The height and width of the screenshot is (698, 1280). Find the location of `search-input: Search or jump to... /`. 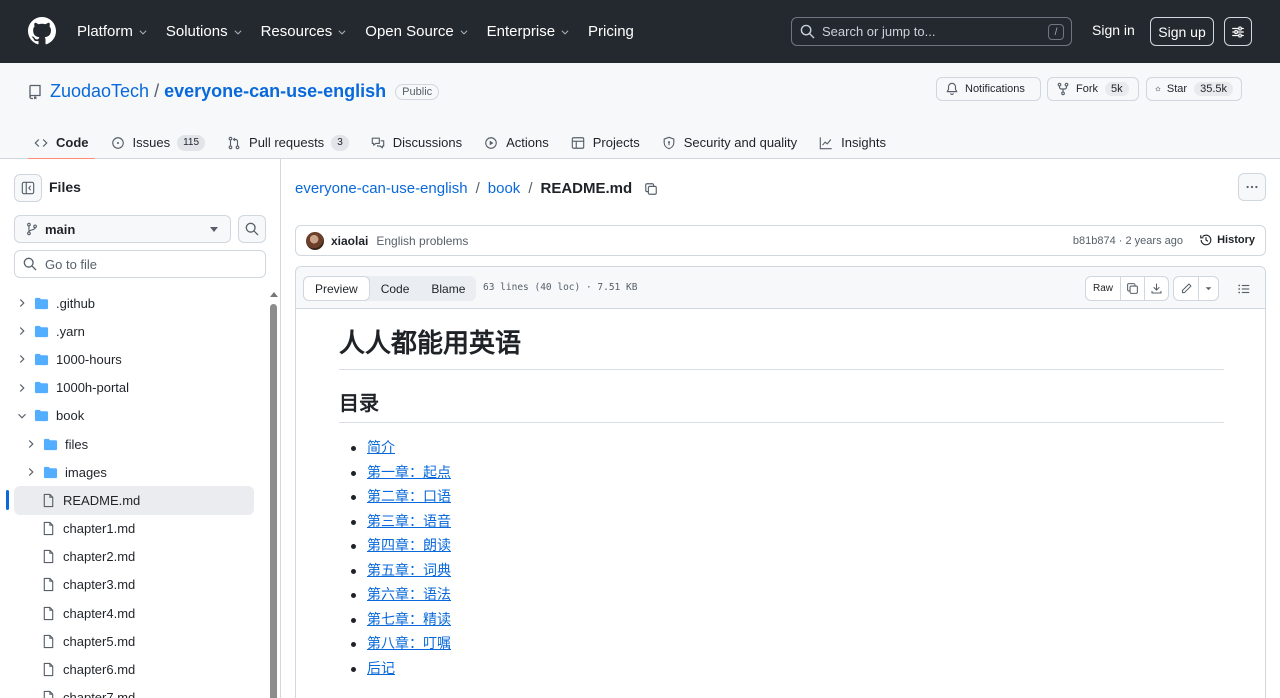

search-input: Search or jump to... / is located at coordinates (931, 31).